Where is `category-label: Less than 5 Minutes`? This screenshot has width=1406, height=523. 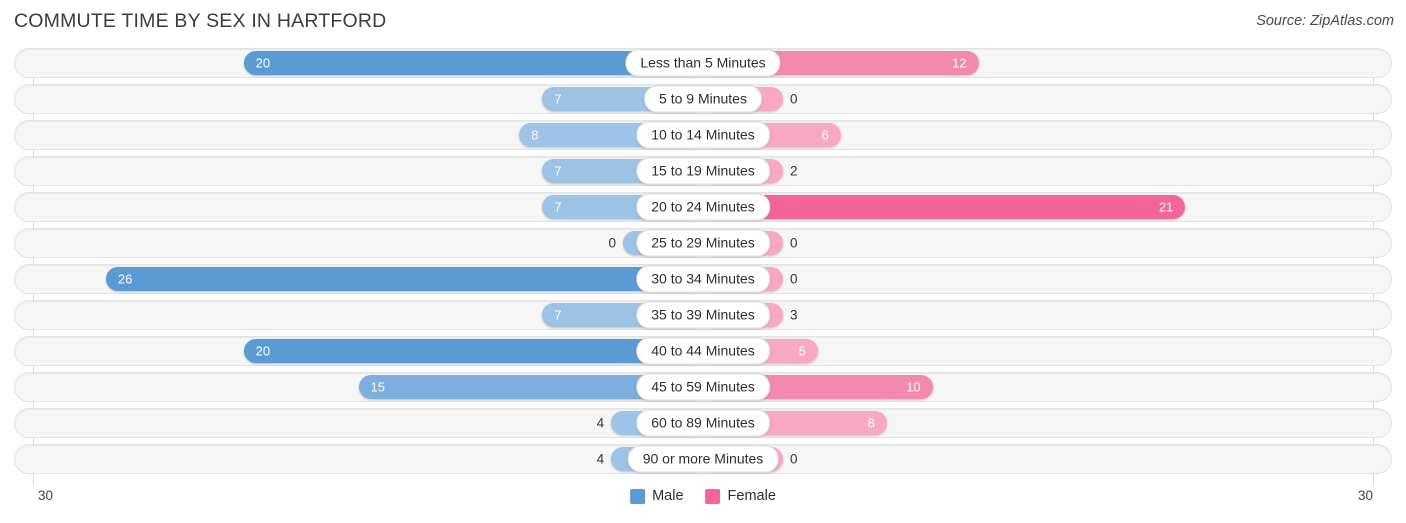 category-label: Less than 5 Minutes is located at coordinates (703, 63).